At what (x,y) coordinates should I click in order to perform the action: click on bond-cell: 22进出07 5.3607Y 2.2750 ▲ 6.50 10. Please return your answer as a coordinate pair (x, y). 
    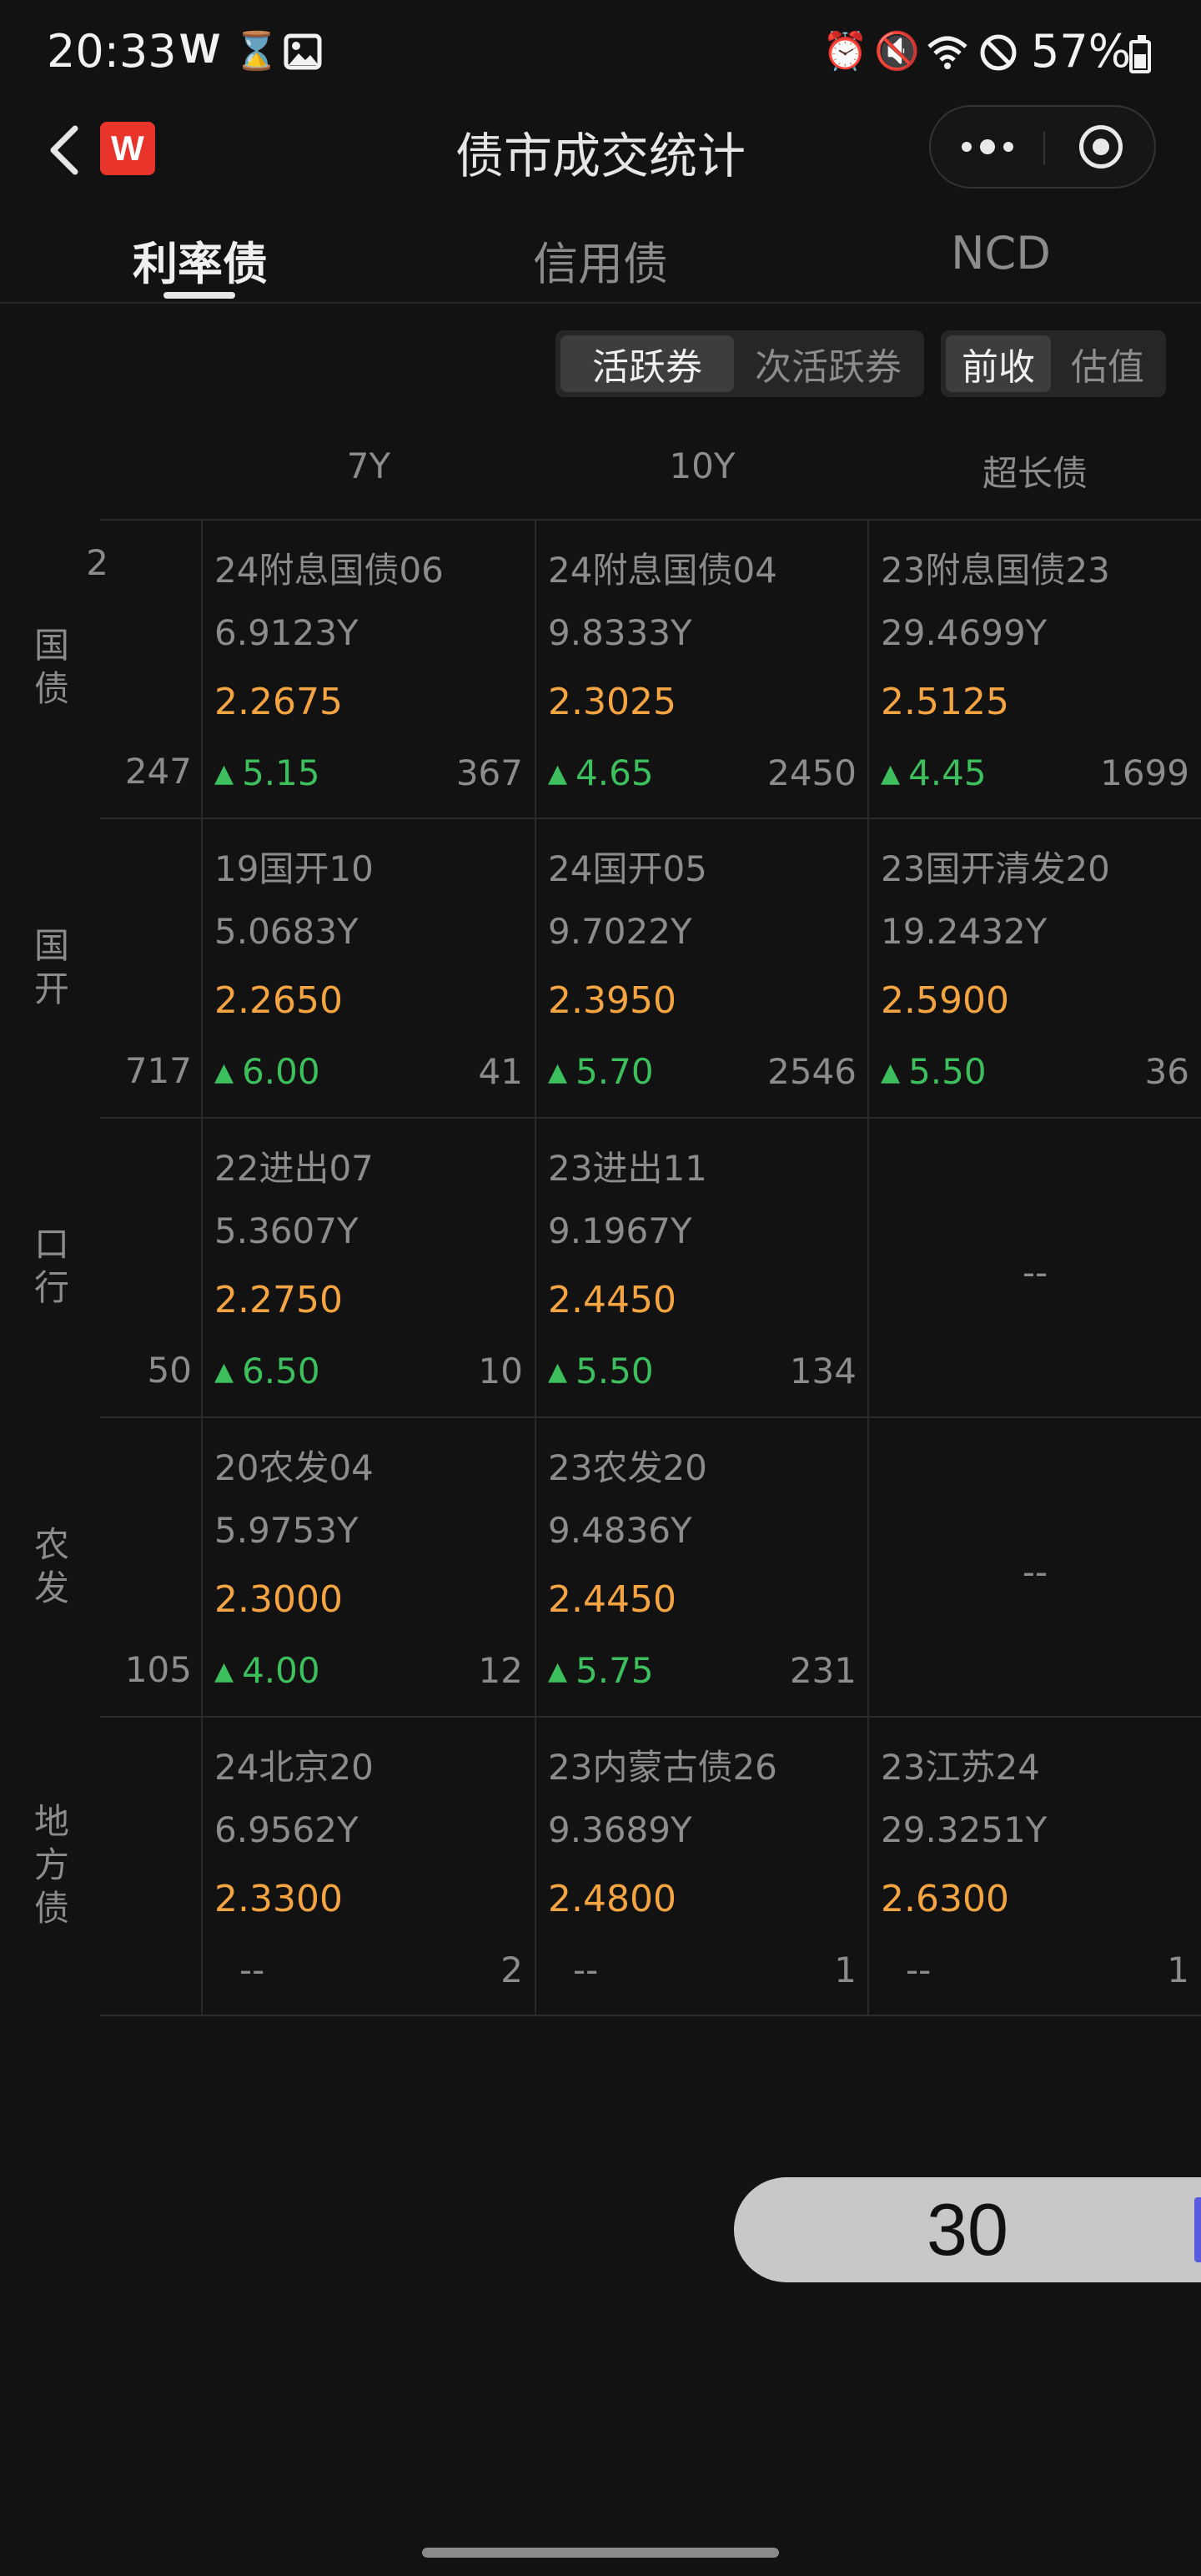
    Looking at the image, I should click on (369, 1268).